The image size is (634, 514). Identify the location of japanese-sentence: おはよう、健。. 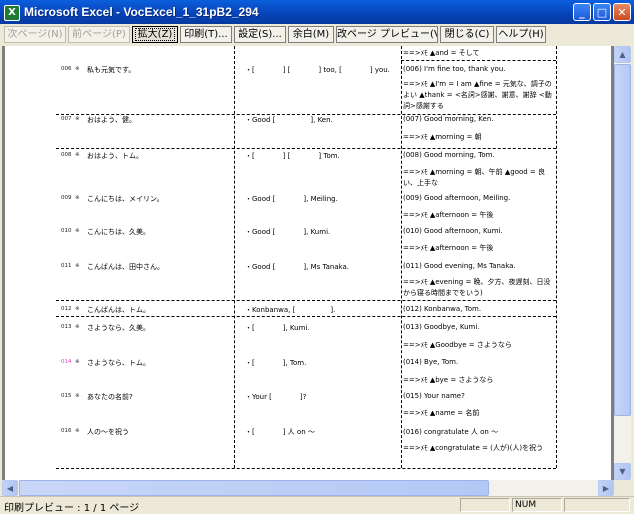
(111, 120).